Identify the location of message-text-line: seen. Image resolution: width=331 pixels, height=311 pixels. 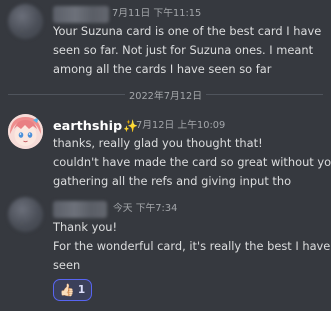
(67, 265).